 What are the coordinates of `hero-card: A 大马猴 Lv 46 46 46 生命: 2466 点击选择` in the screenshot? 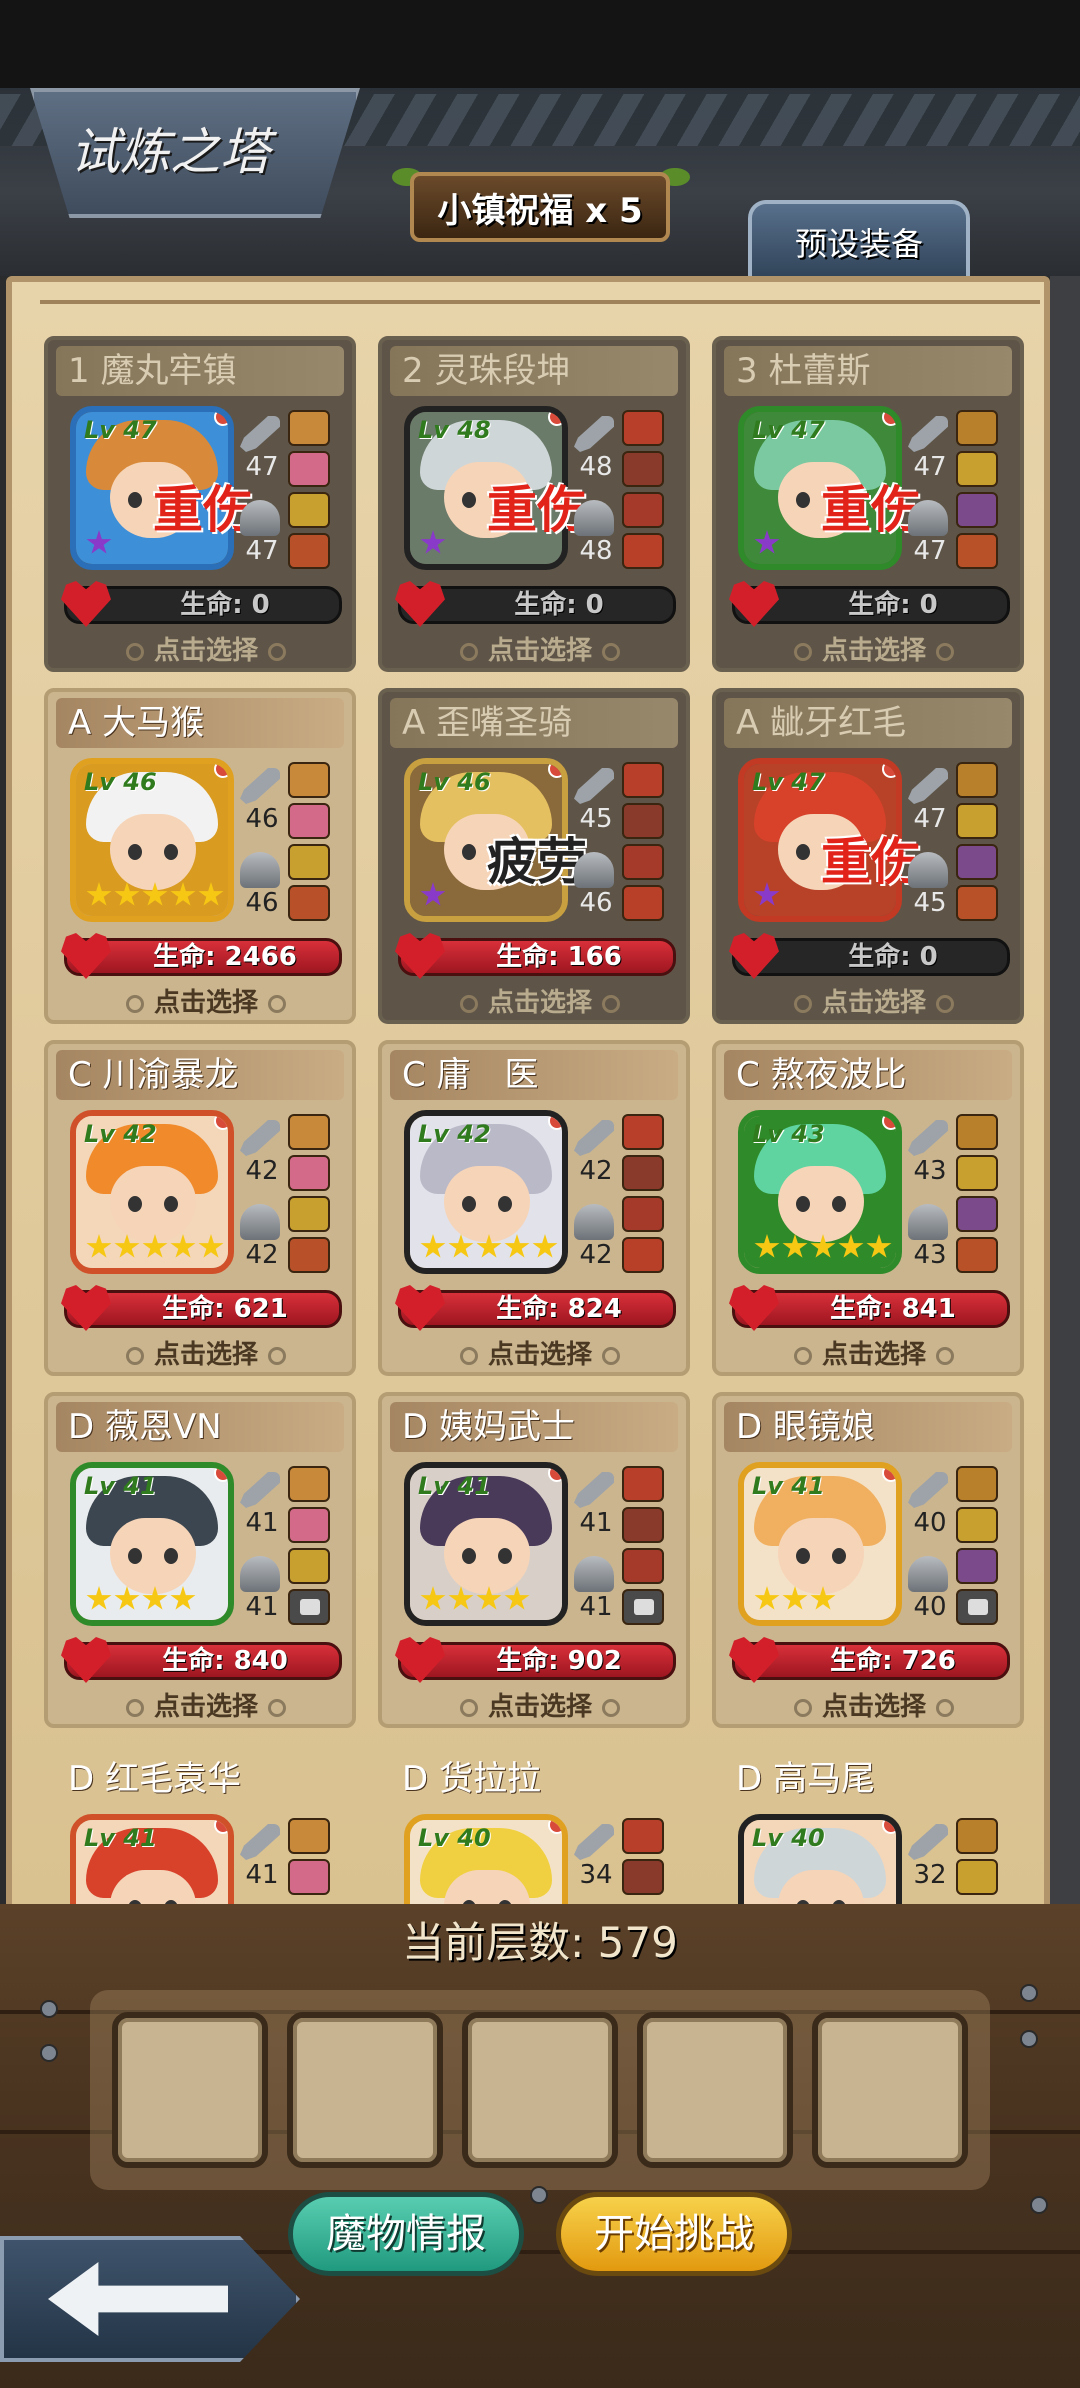 It's located at (200, 856).